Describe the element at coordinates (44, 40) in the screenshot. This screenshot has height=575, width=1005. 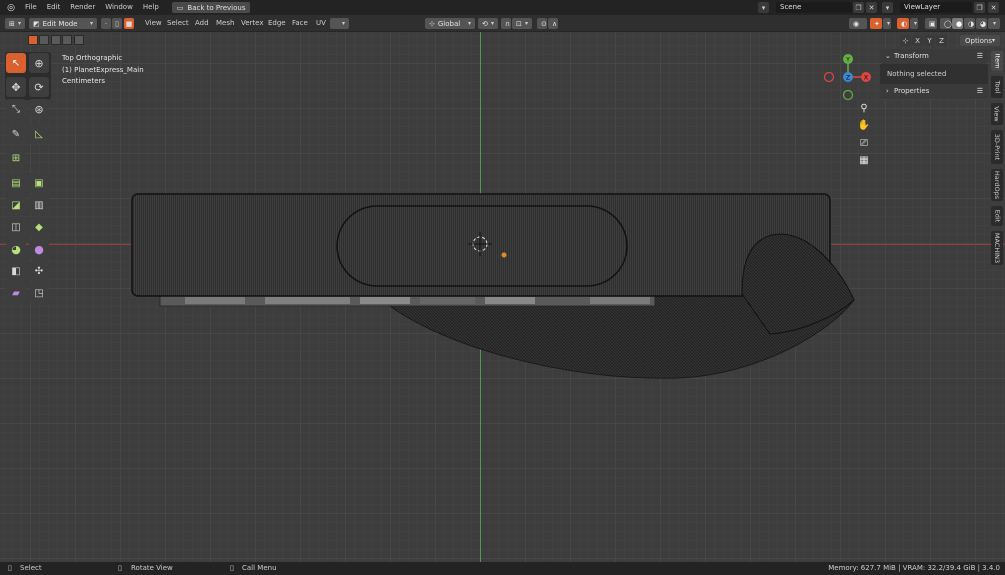
I see `select-mode-extend-button` at that location.